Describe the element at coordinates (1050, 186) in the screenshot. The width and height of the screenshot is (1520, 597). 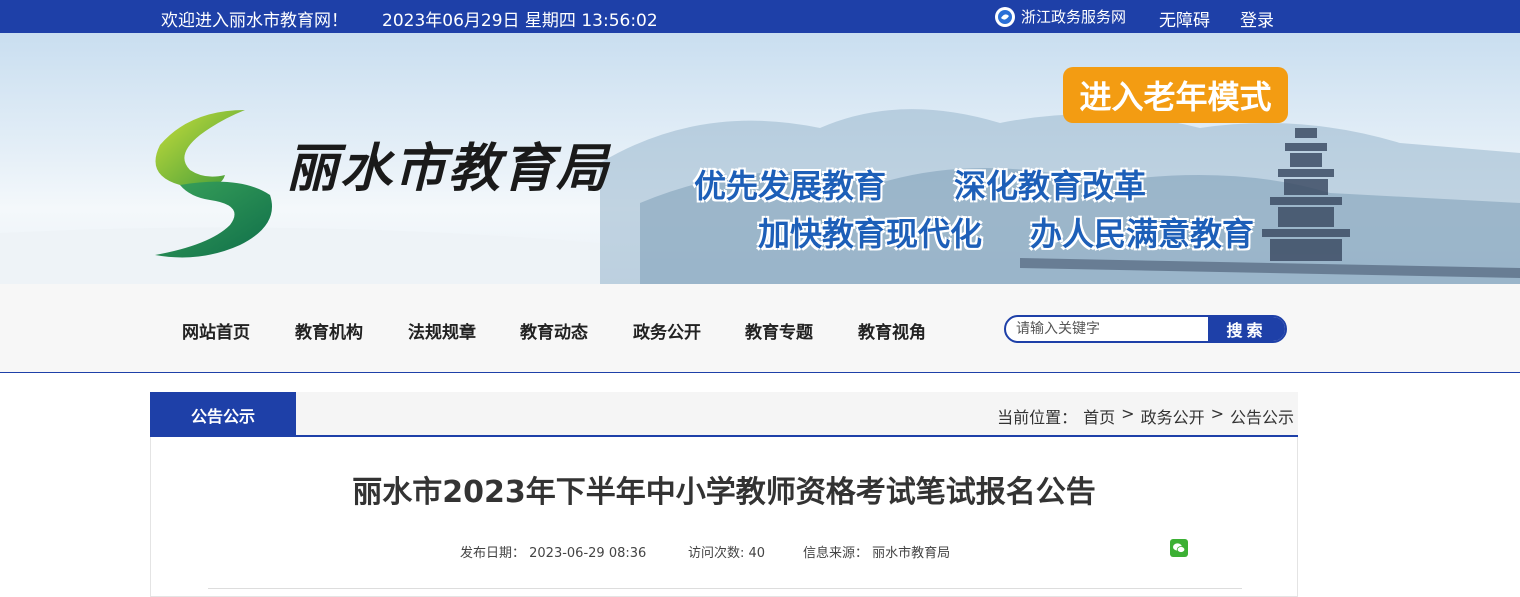
I see `slogan-2: 深化教育改革` at that location.